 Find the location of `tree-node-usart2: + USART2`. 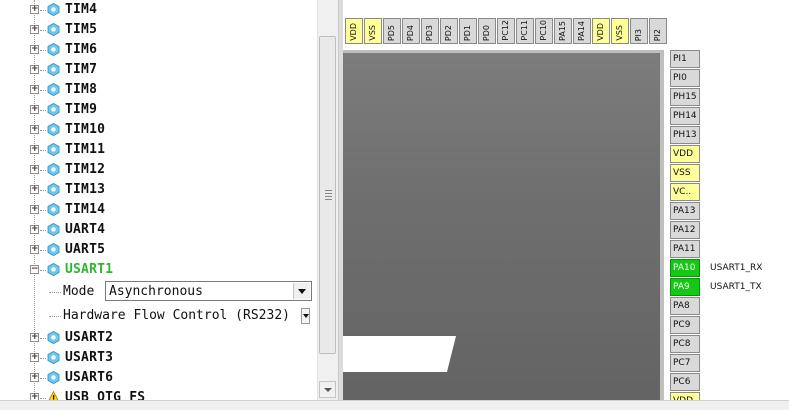

tree-node-usart2: + USART2 is located at coordinates (158, 338).